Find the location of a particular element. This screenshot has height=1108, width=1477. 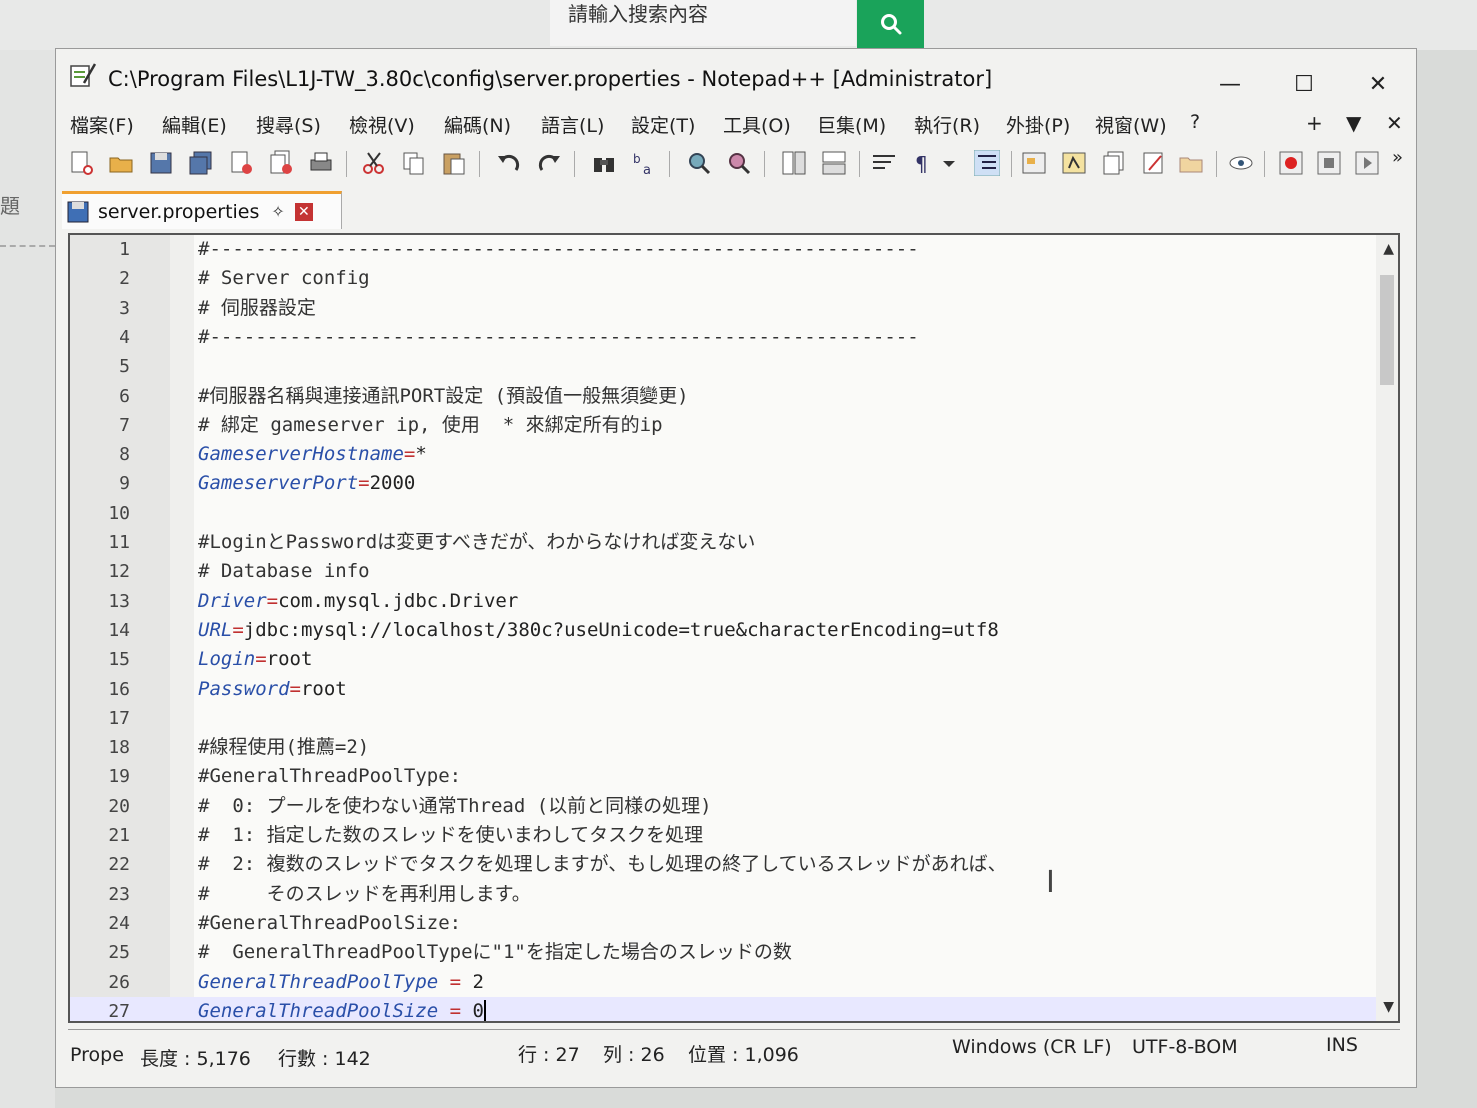

search-button is located at coordinates (890, 24).